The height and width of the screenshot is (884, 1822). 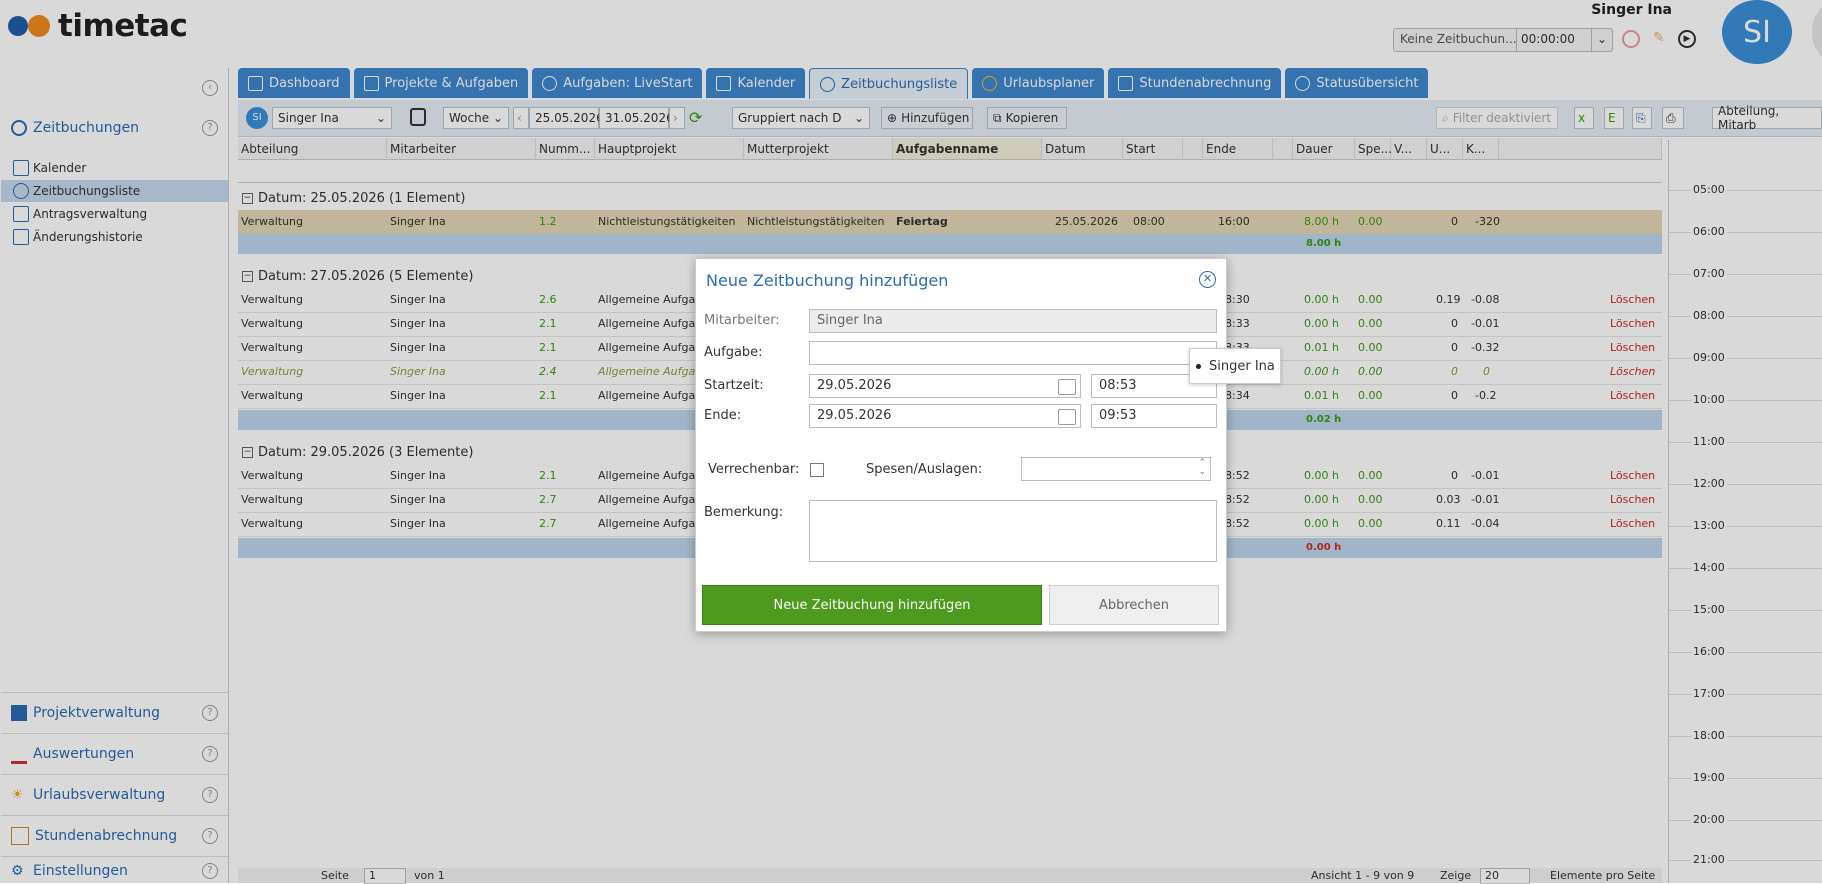 What do you see at coordinates (1013, 353) in the screenshot?
I see `aufgabe-field` at bounding box center [1013, 353].